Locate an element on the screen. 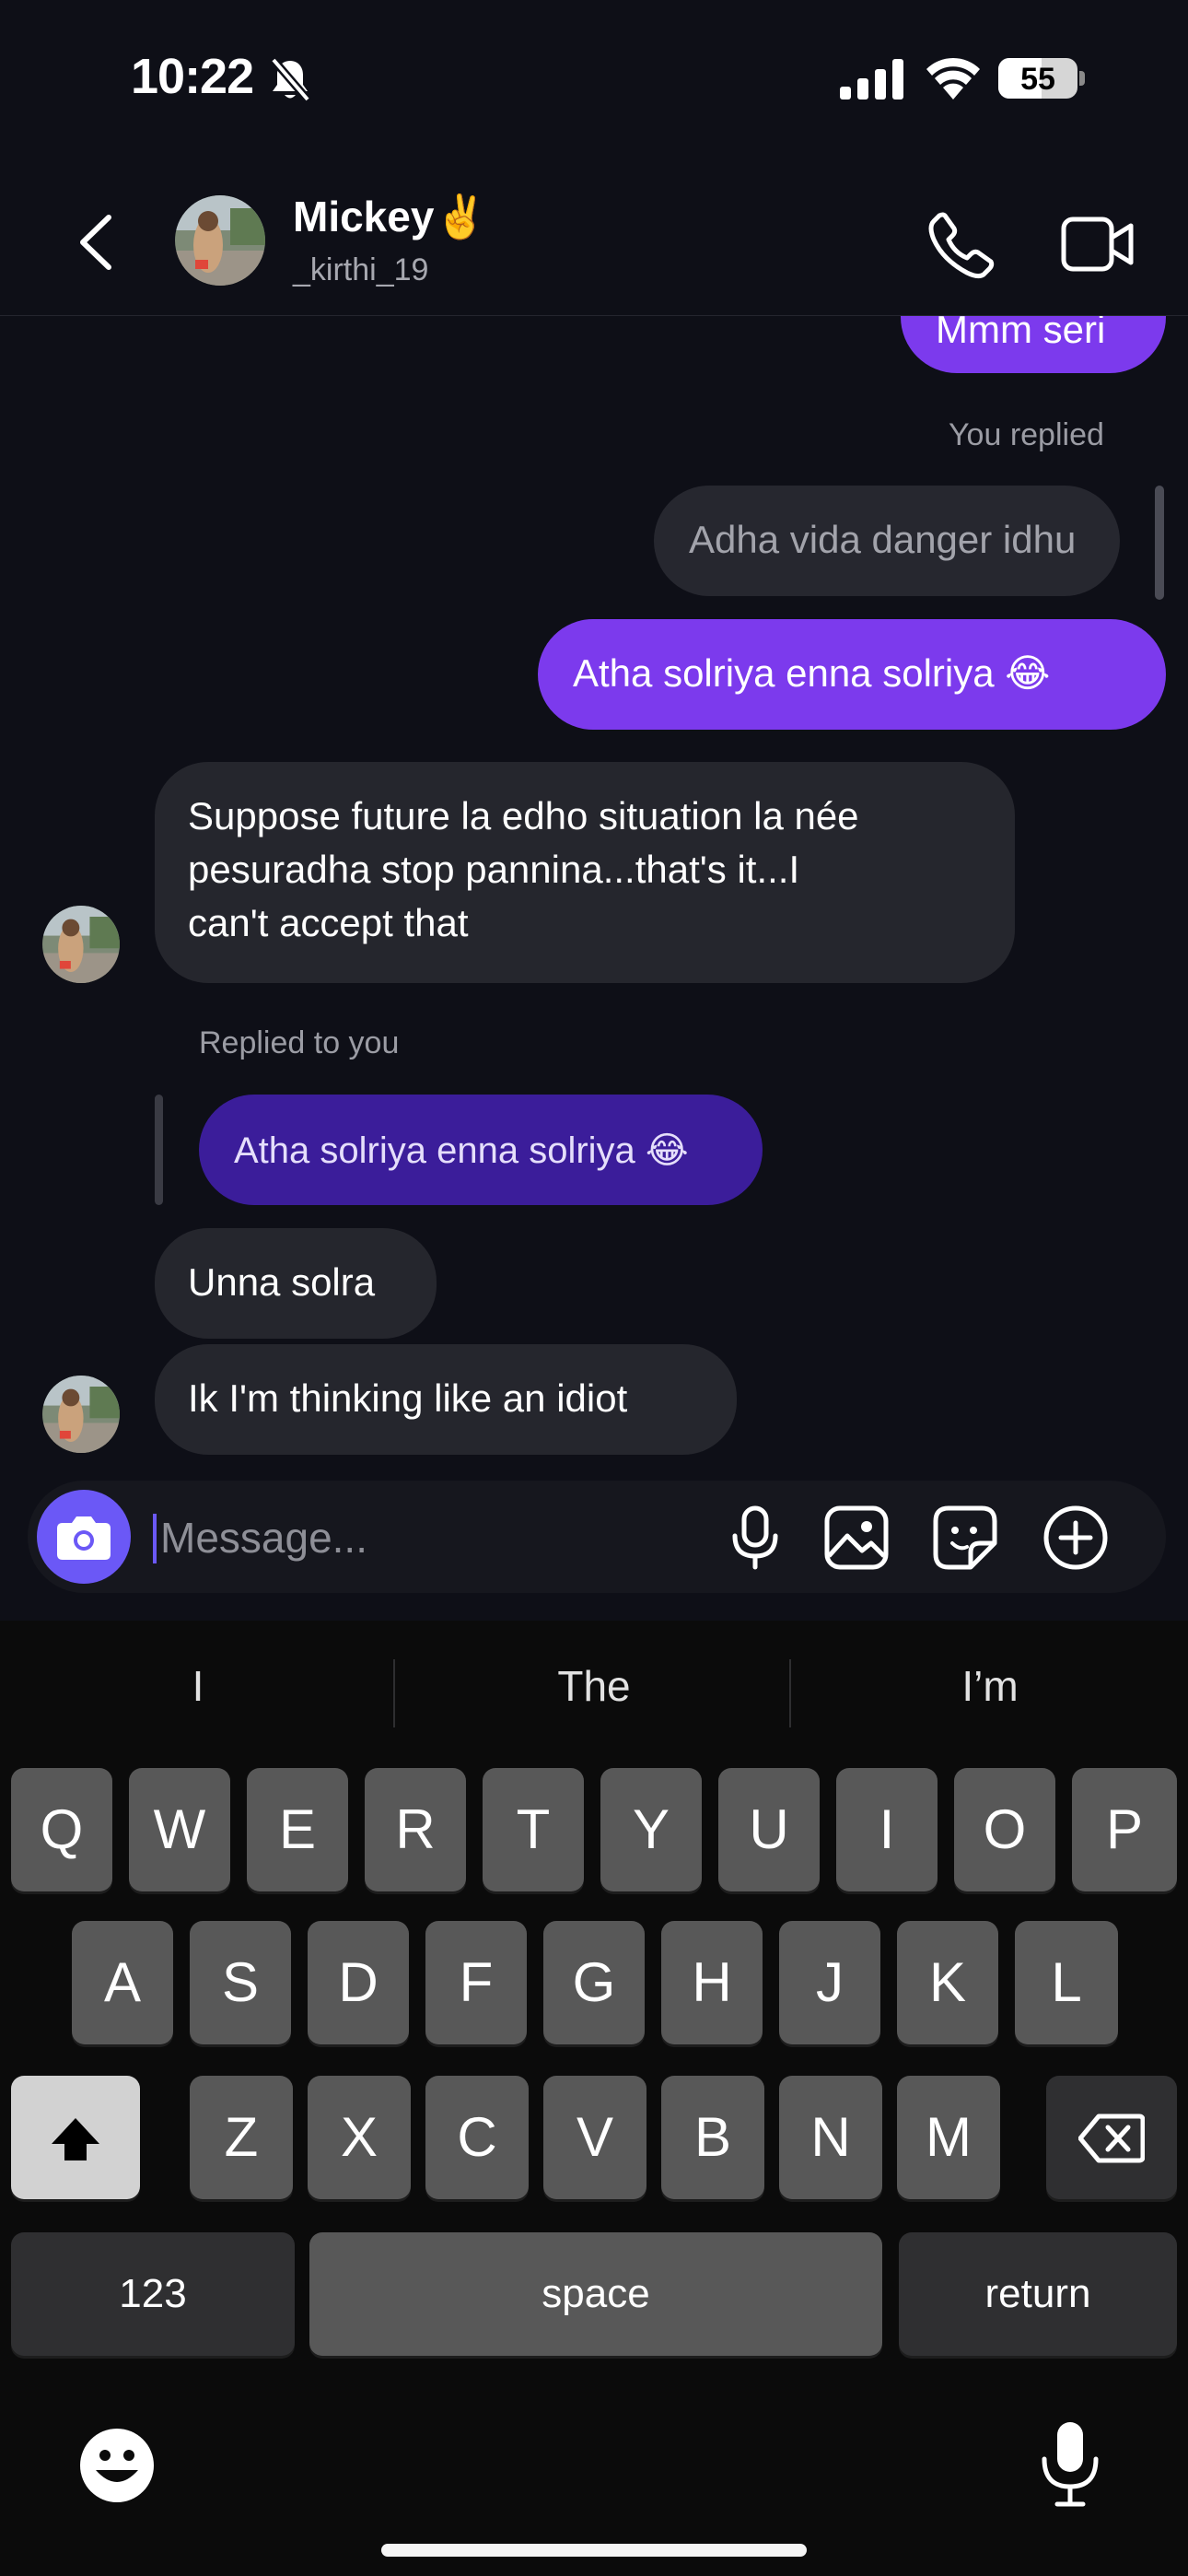 The height and width of the screenshot is (2576, 1188). message-bubble-outgoing: Atha solriya enna solriya 😂 is located at coordinates (852, 674).